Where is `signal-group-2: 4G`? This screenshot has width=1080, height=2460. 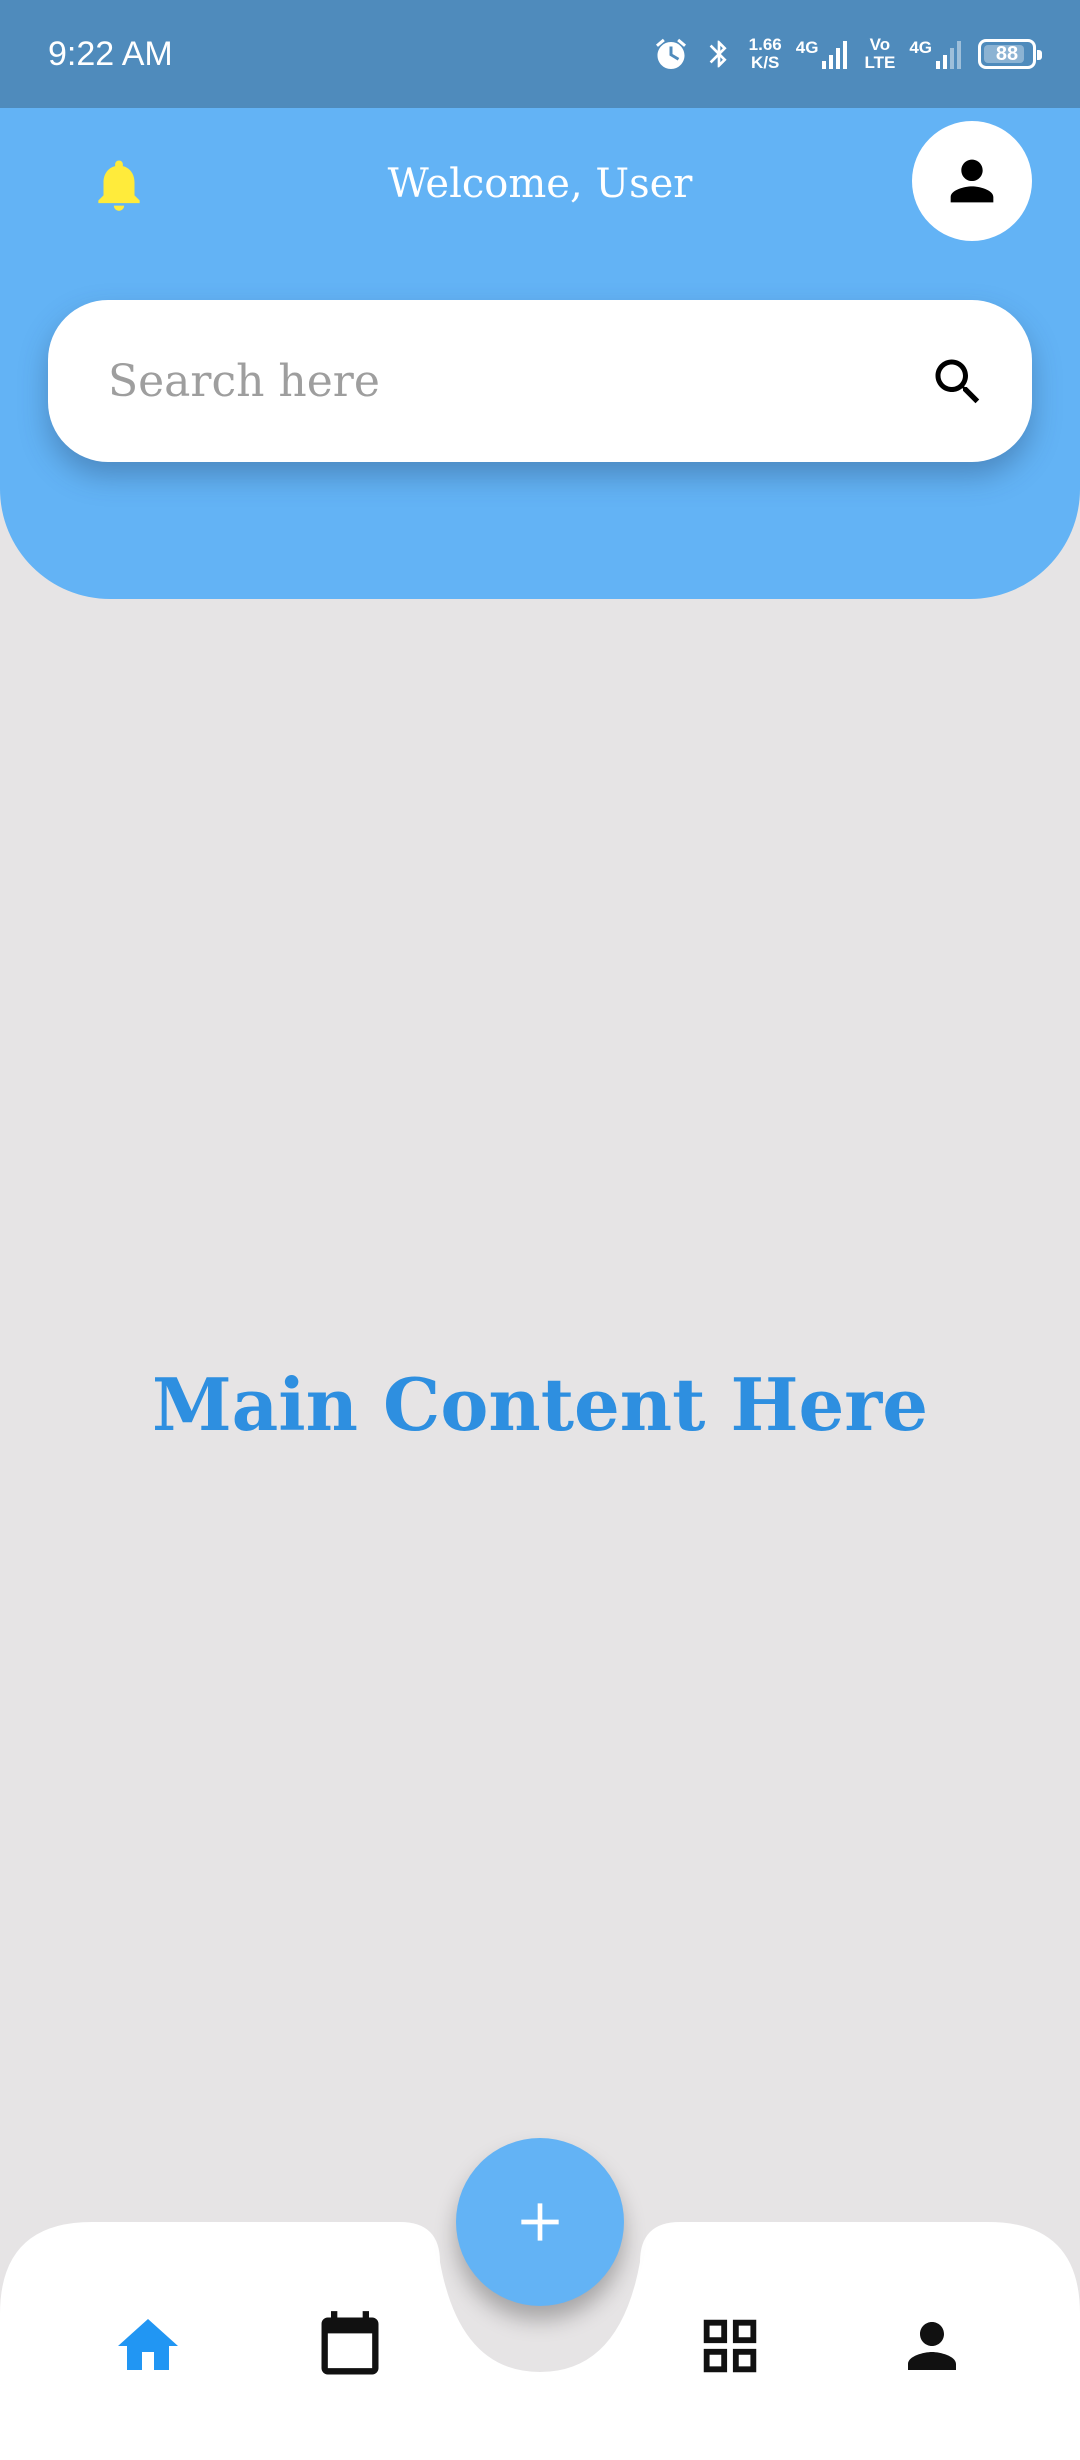
signal-group-2: 4G is located at coordinates (936, 54).